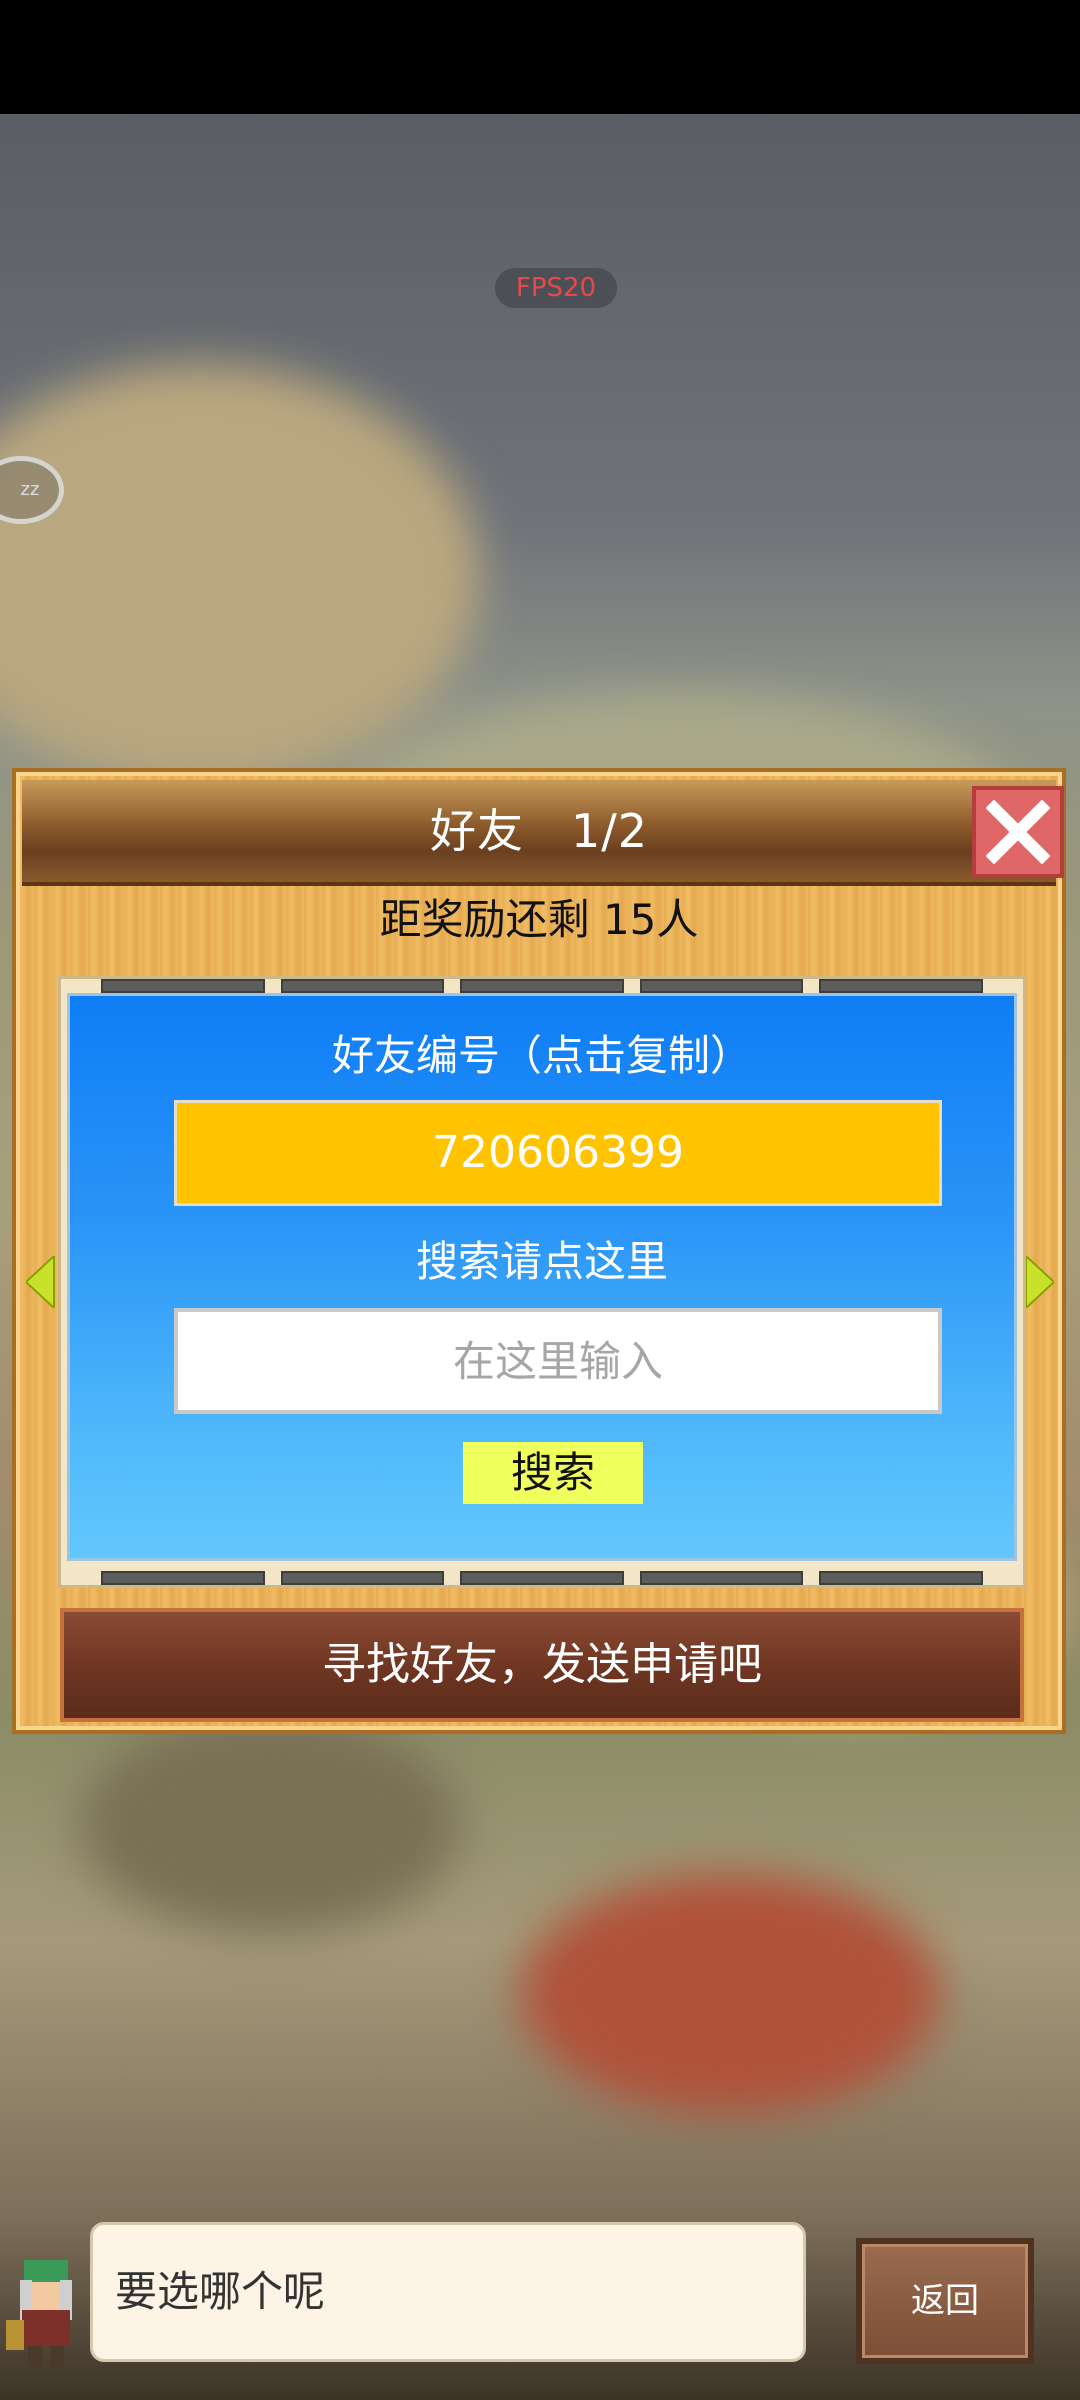 This screenshot has width=1080, height=2400. What do you see at coordinates (558, 1361) in the screenshot?
I see `friend-search-input` at bounding box center [558, 1361].